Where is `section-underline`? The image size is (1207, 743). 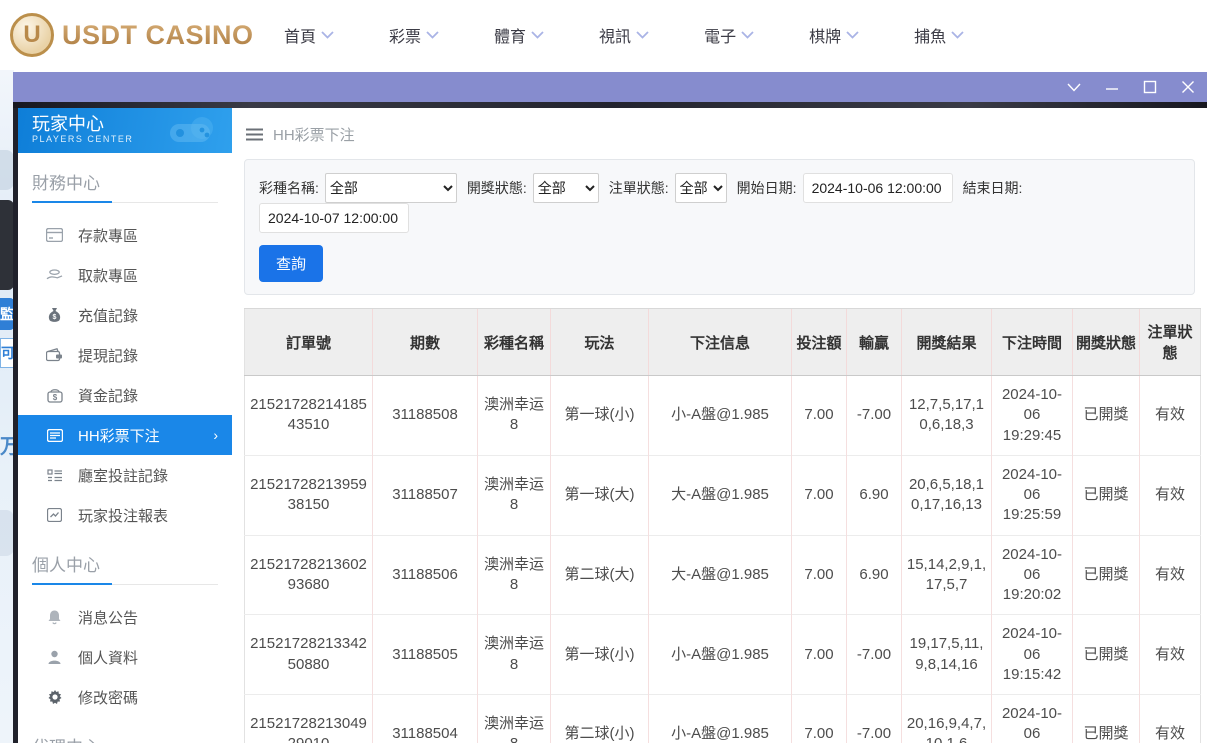 section-underline is located at coordinates (125, 584).